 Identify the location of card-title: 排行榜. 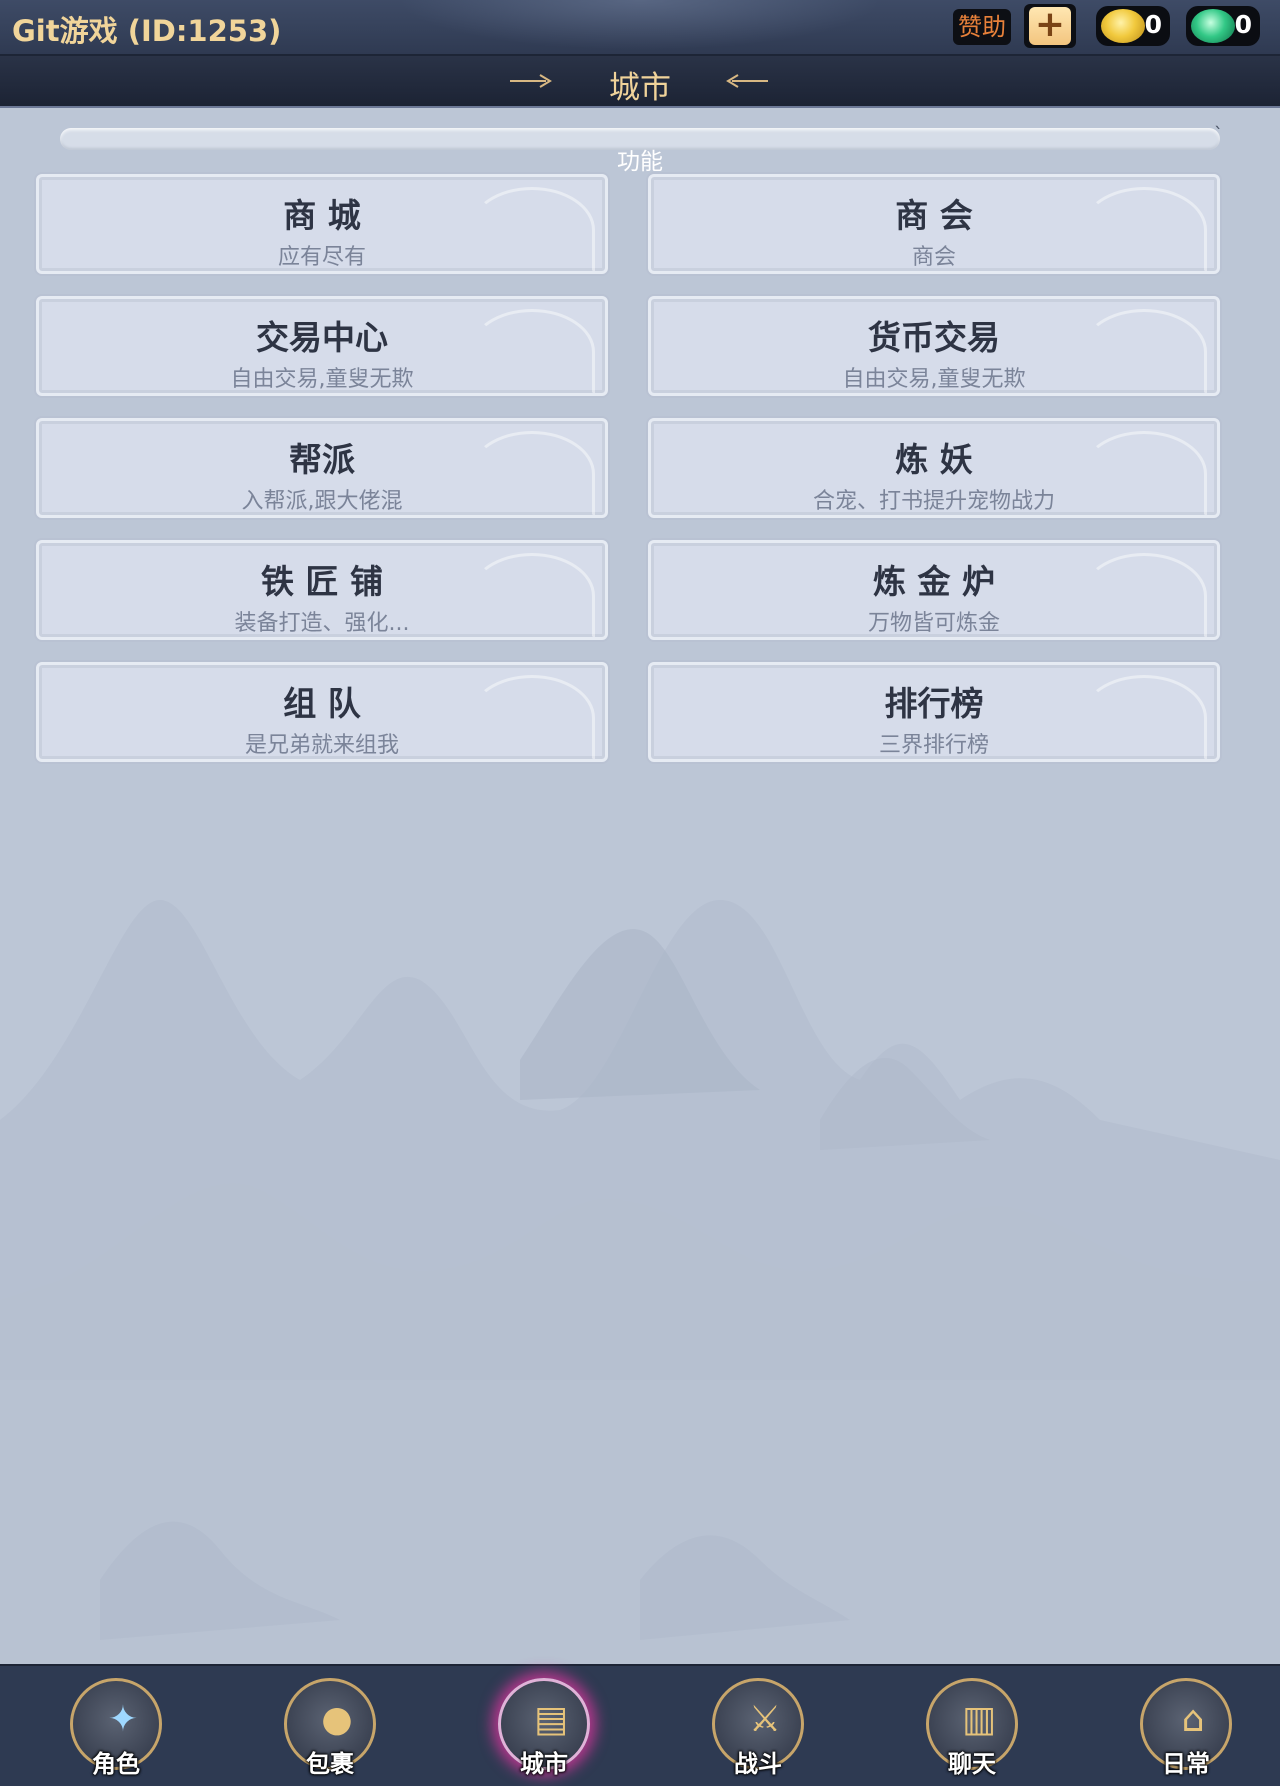
(934, 703).